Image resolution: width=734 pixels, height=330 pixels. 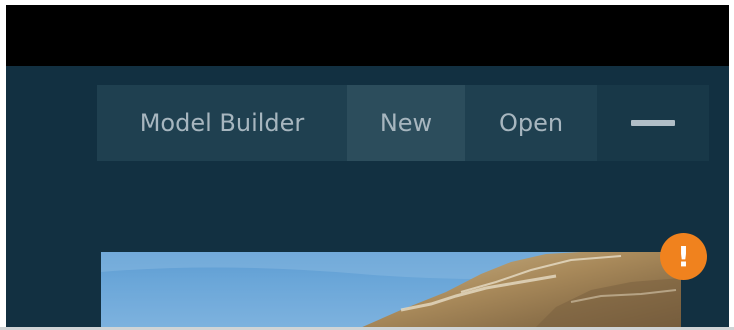 I want to click on alert-badge: !, so click(x=683, y=256).